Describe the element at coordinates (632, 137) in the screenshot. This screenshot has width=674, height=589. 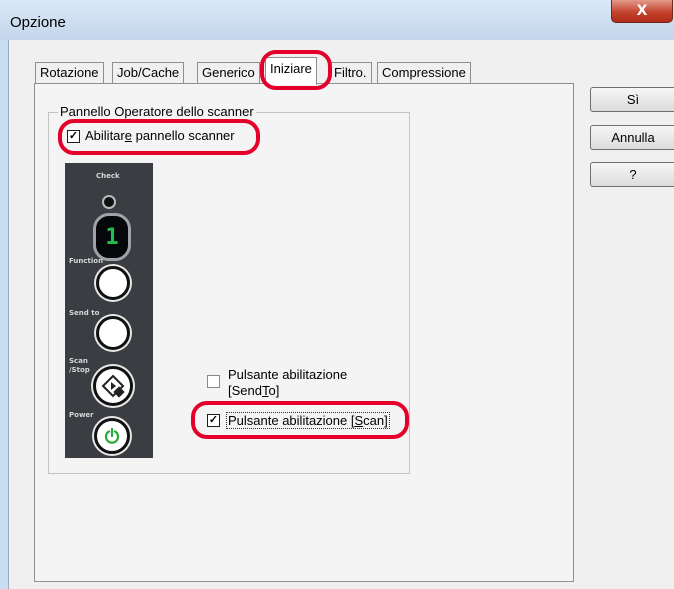
I see `cancel-button: Annulla` at that location.